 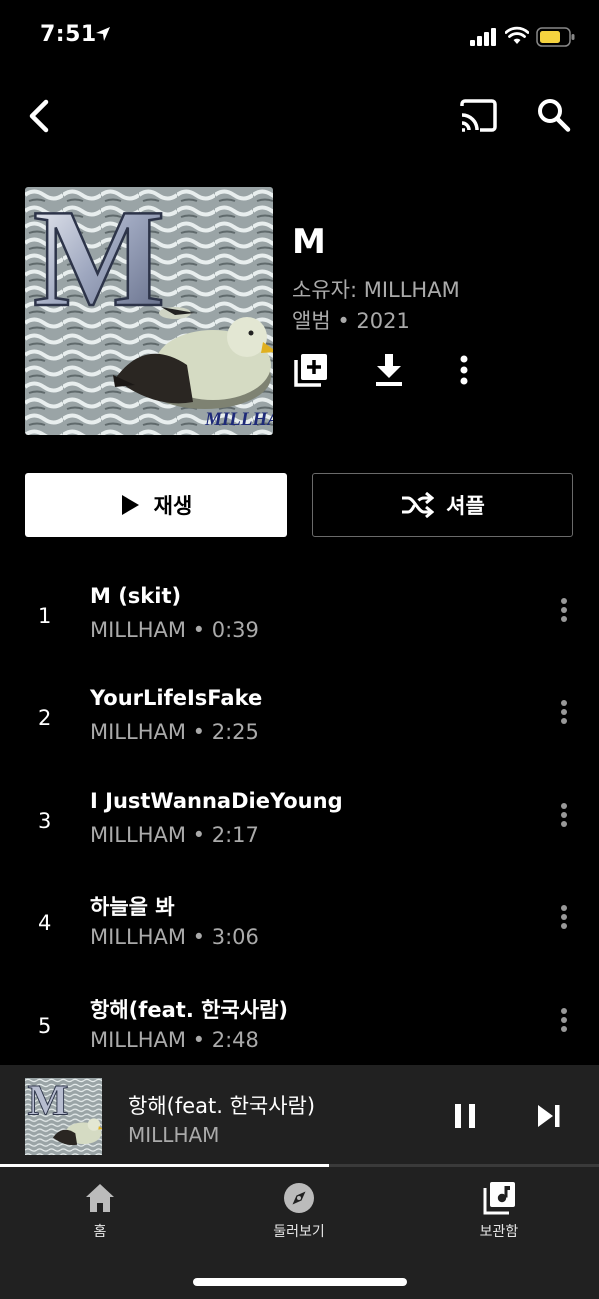 I want to click on track-title: 항해(feat. 한국사람), so click(x=189, y=1010).